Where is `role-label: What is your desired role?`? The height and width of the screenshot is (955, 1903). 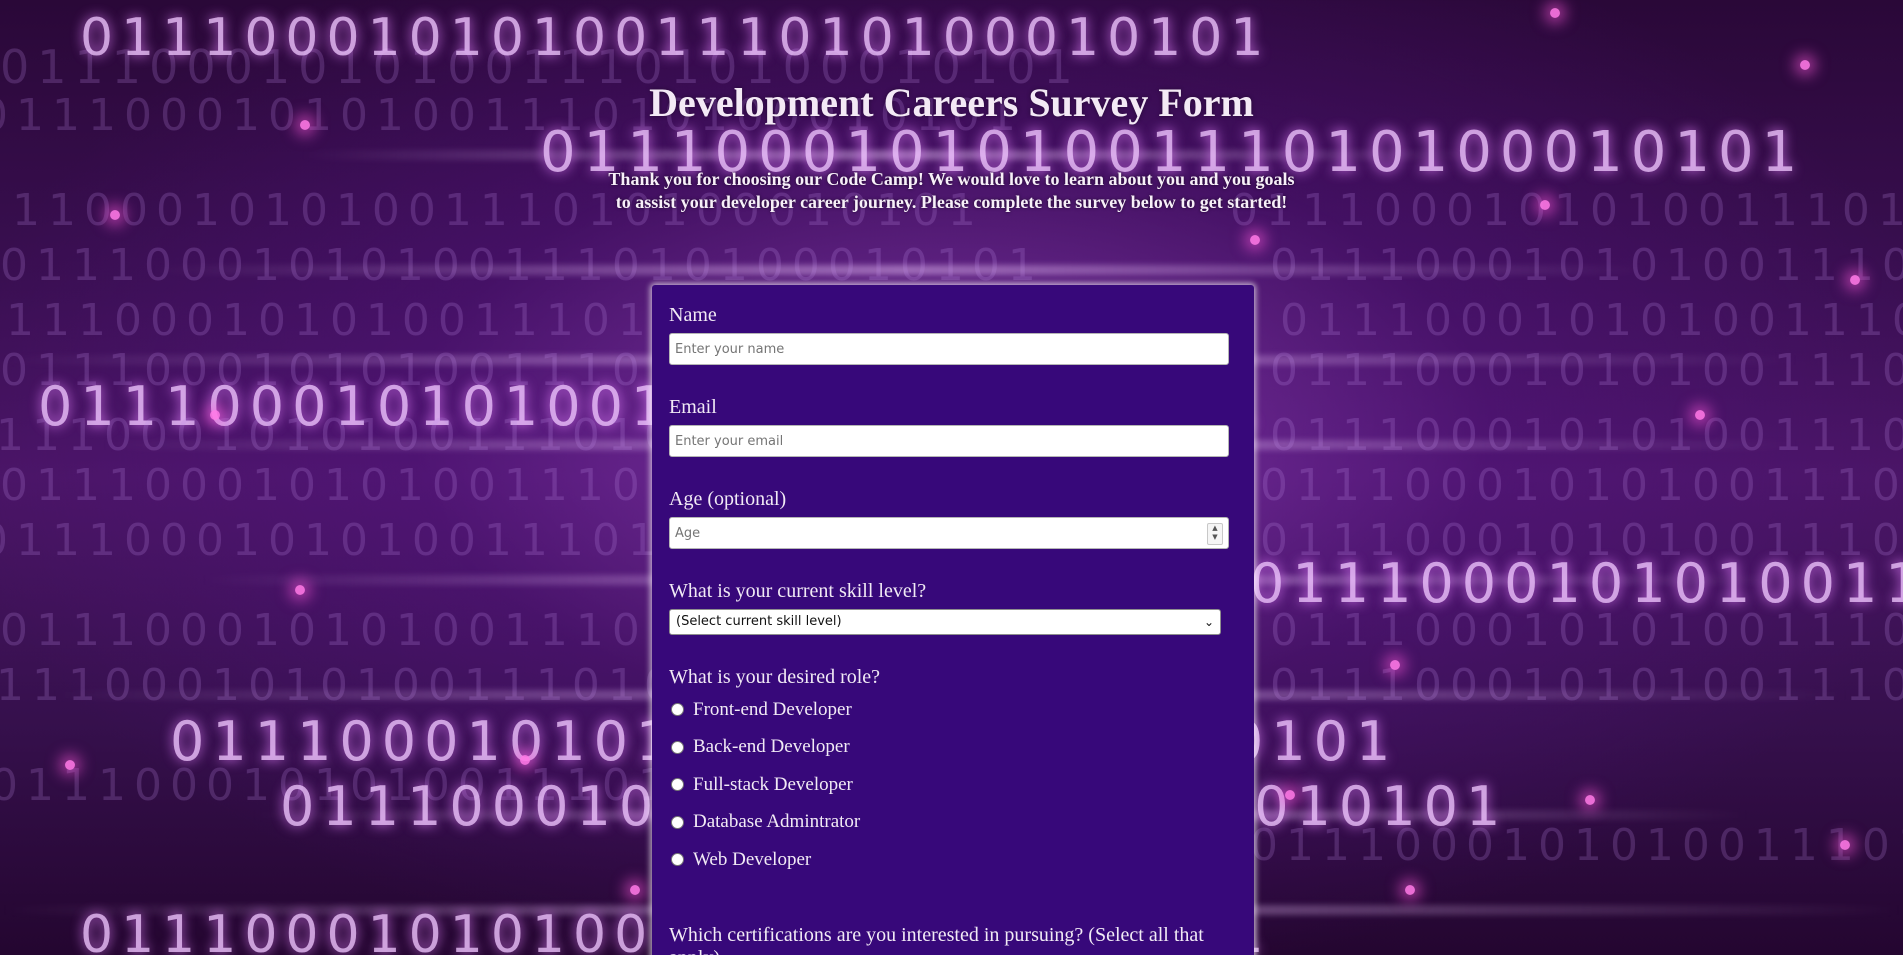
role-label: What is your desired role? is located at coordinates (775, 677).